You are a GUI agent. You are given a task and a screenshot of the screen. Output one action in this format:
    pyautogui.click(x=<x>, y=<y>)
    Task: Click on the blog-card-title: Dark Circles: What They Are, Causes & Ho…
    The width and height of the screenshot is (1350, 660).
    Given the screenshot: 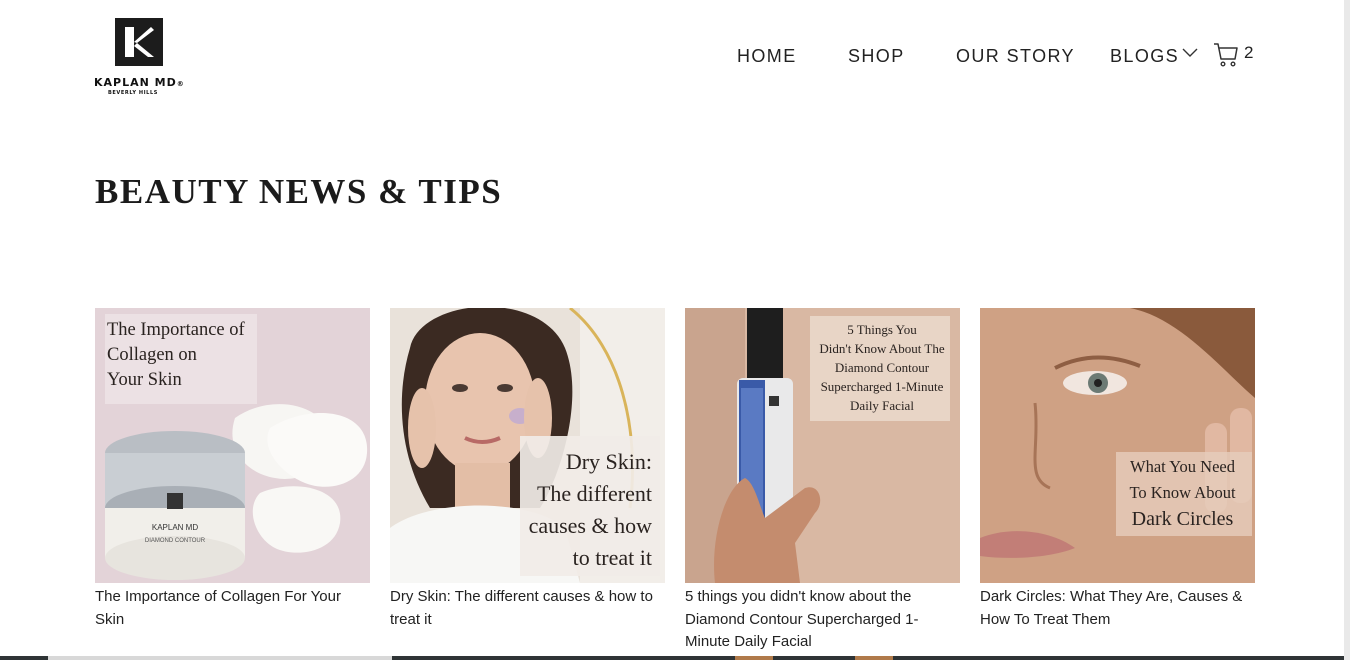 What is the action you would take?
    pyautogui.click(x=1117, y=608)
    